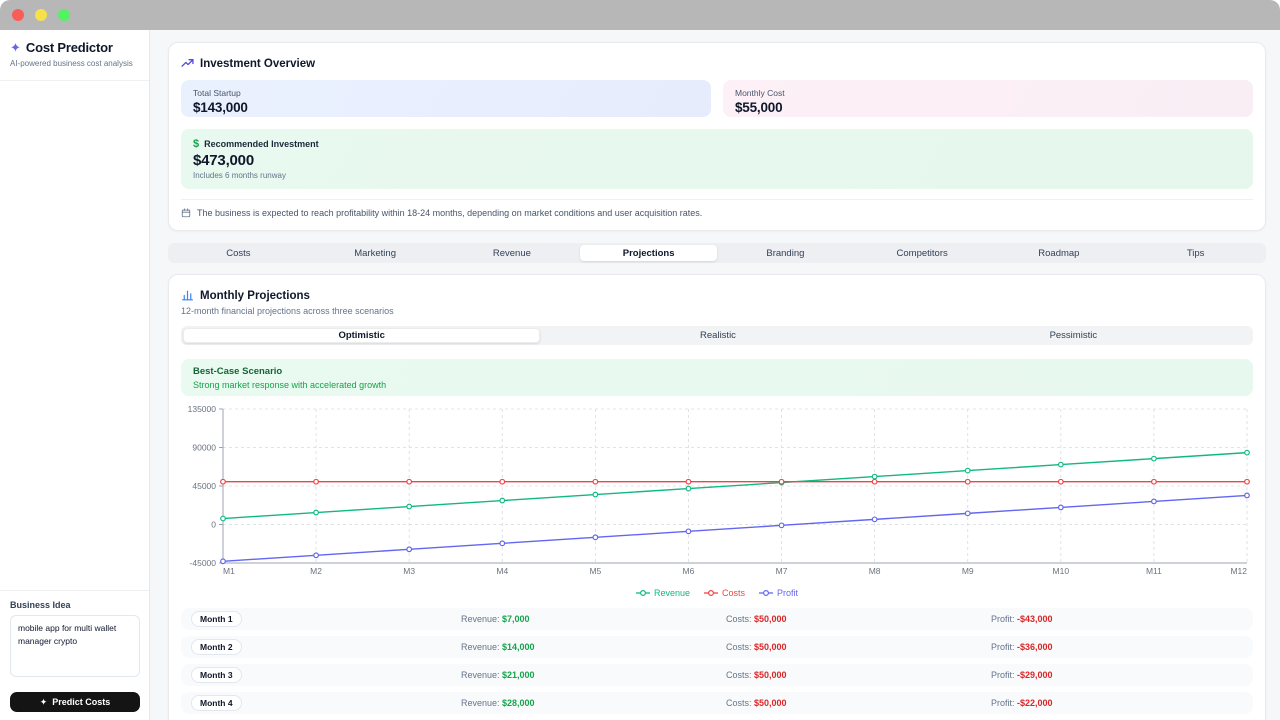  Describe the element at coordinates (41, 15) in the screenshot. I see `minimize-window-button` at that location.